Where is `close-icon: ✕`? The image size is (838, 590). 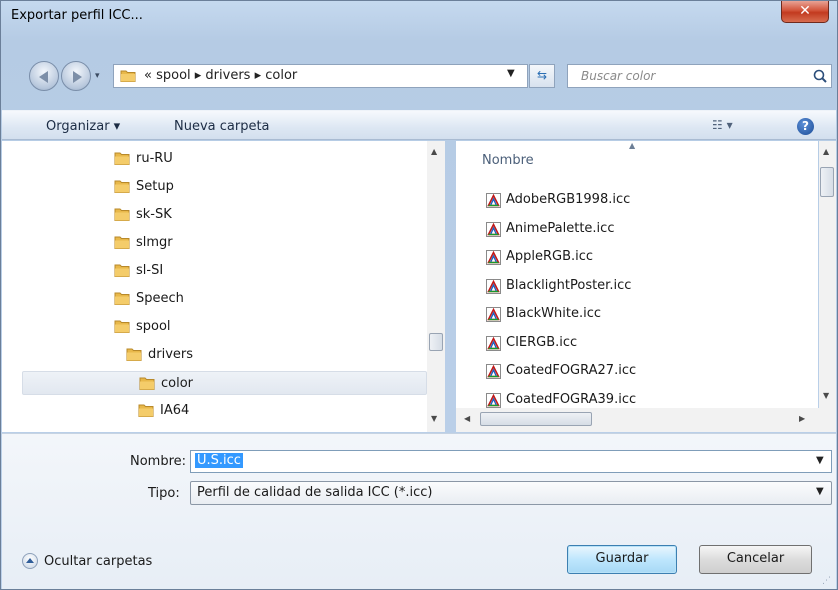
close-icon: ✕ is located at coordinates (805, 11).